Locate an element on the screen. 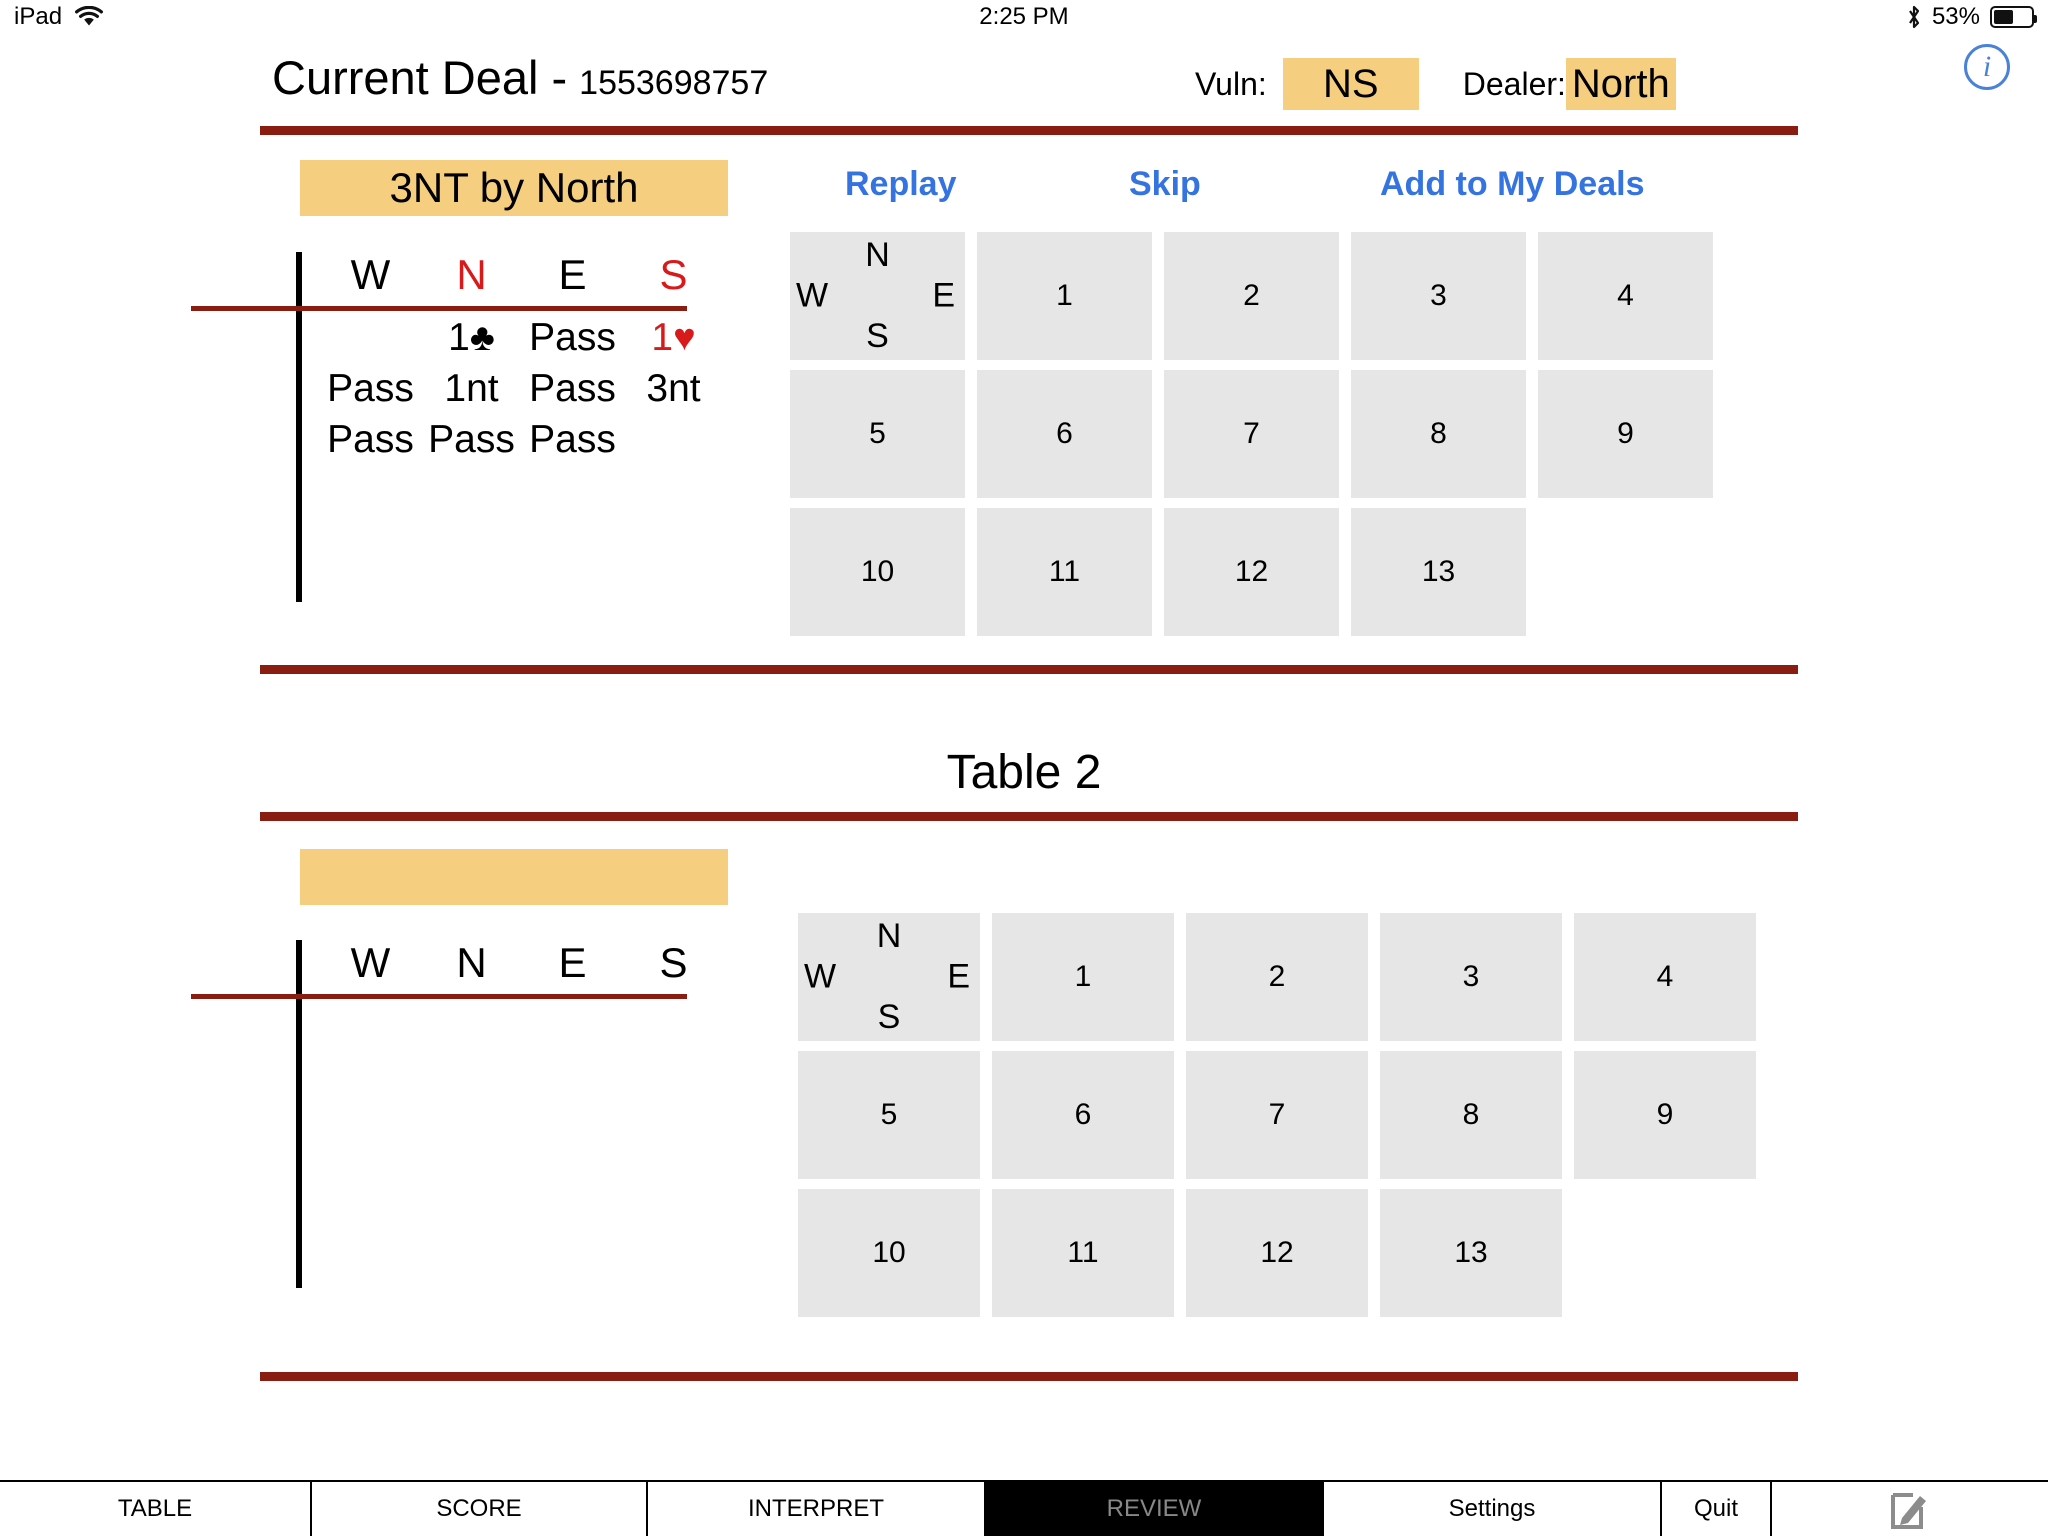  tab-score: SCORE is located at coordinates (480, 1509).